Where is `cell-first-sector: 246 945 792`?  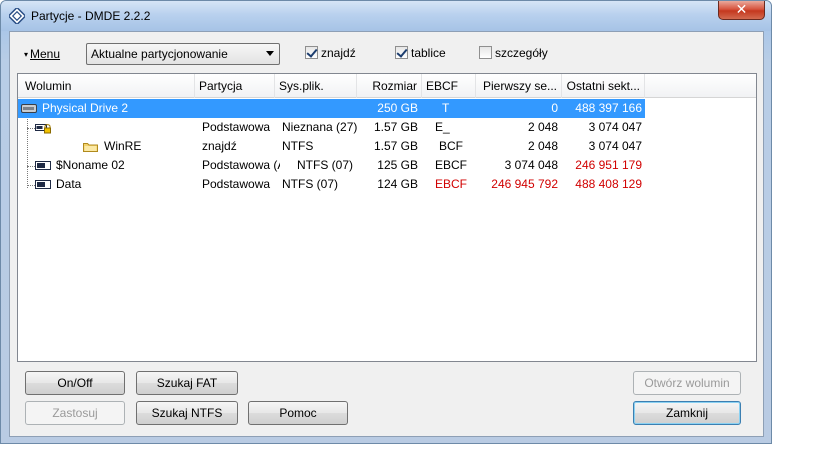
cell-first-sector: 246 945 792 is located at coordinates (524, 184).